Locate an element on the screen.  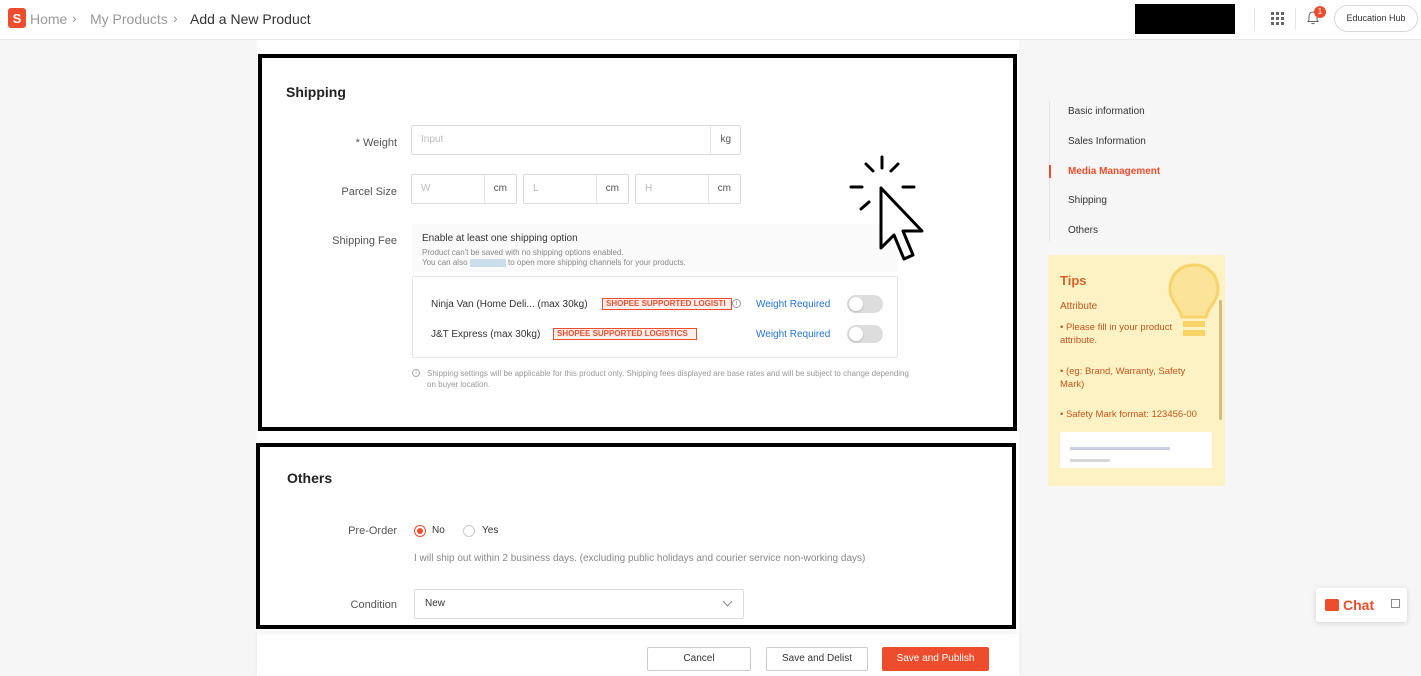
logistics-name: Ninja Van (Home Deli... (max 30kg) is located at coordinates (509, 304).